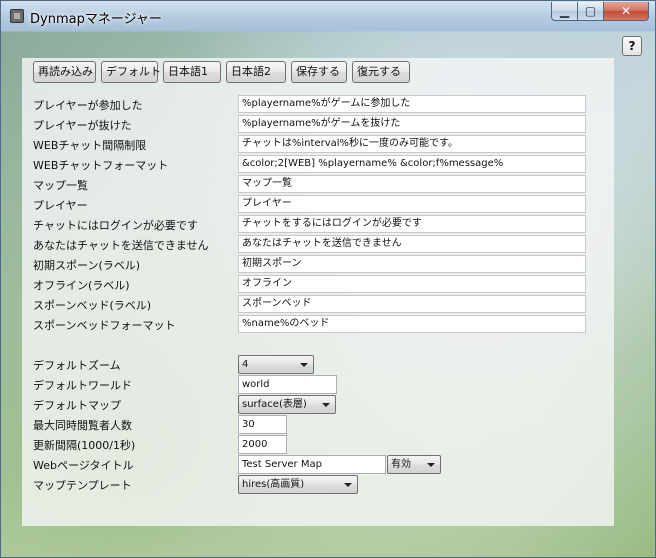  I want to click on message-label: プレイヤー, so click(60, 205).